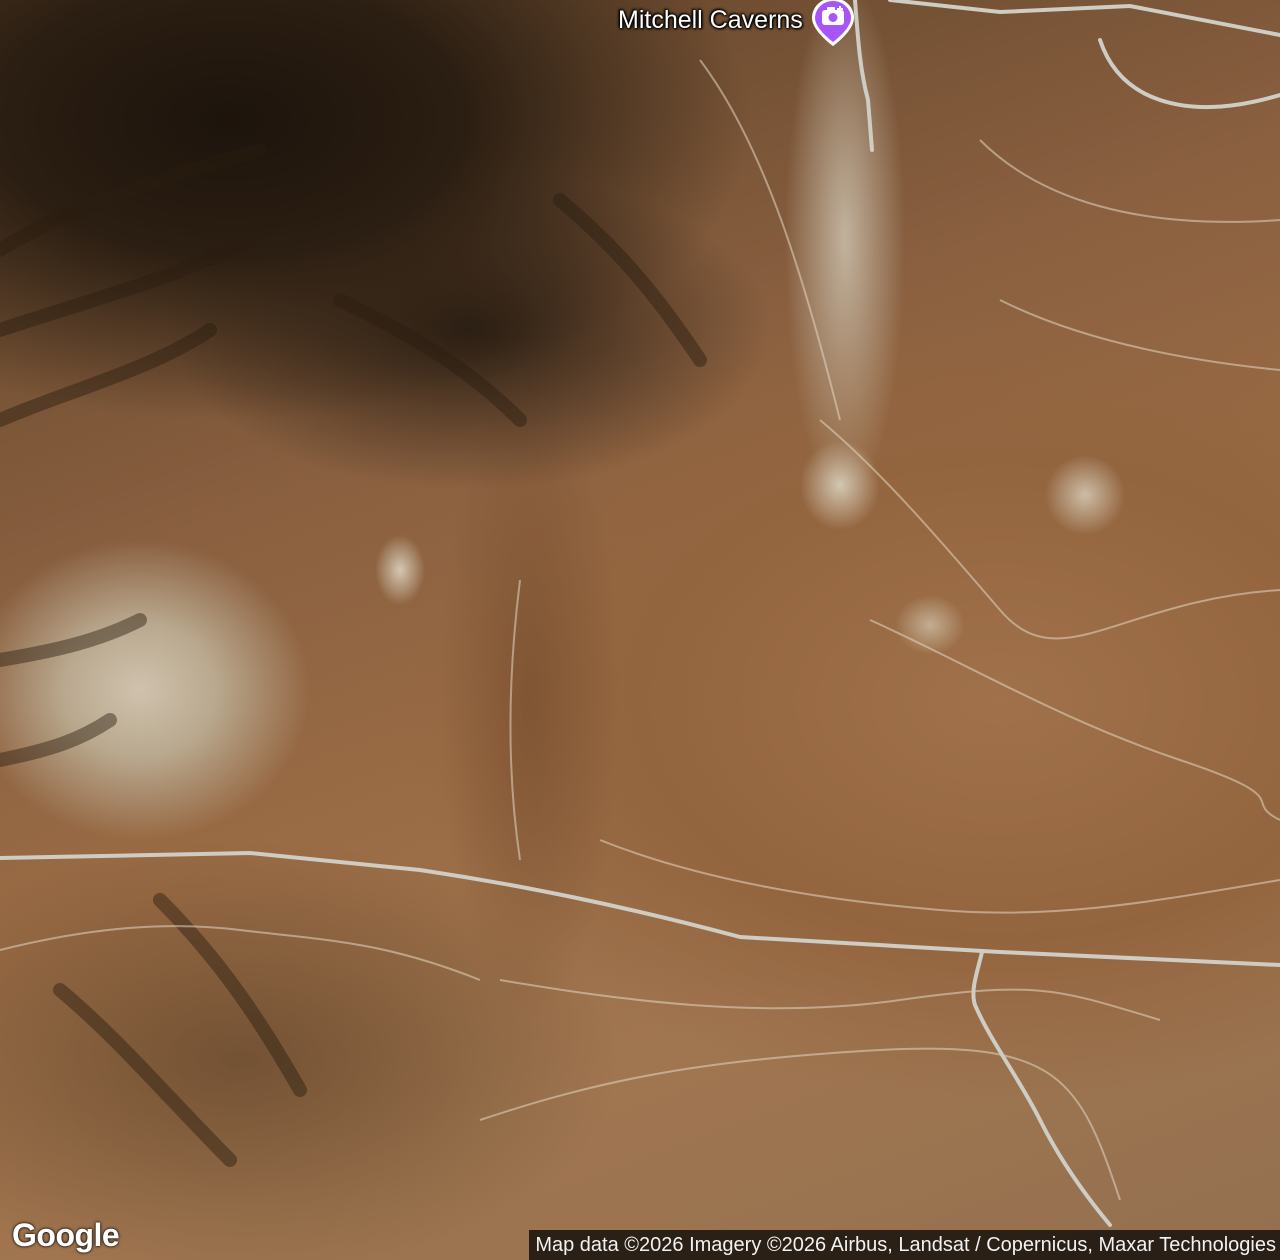 The image size is (1280, 1260). I want to click on poi-marker: Mitchell Caverns, so click(737, 23).